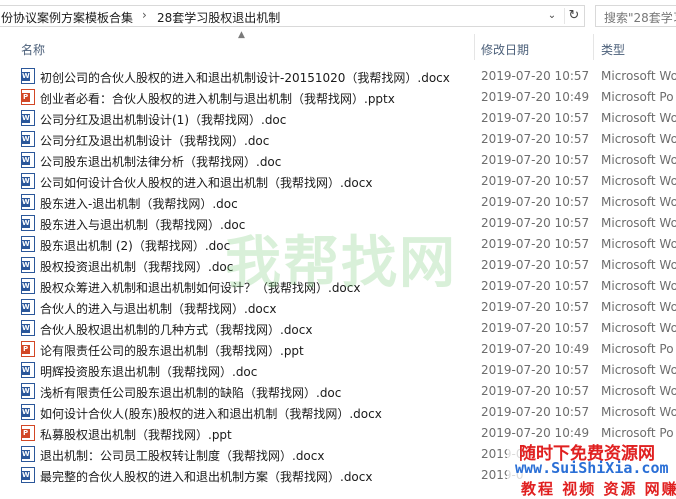  What do you see at coordinates (206, 476) in the screenshot?
I see `file-name: 最完整的合伙人股权的进入和退出机制方案（我帮找网）.docx` at bounding box center [206, 476].